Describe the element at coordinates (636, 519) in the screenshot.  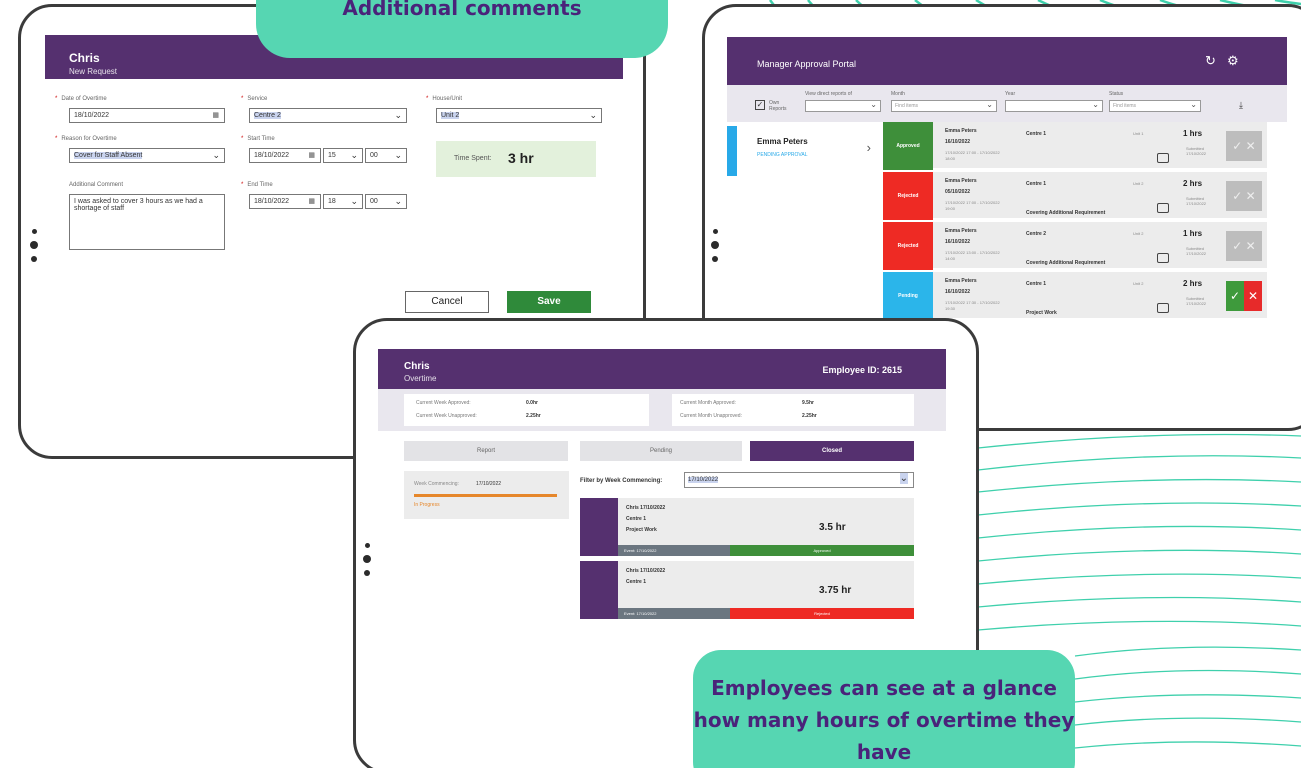
I see `entry-centre: Centre 1` at that location.